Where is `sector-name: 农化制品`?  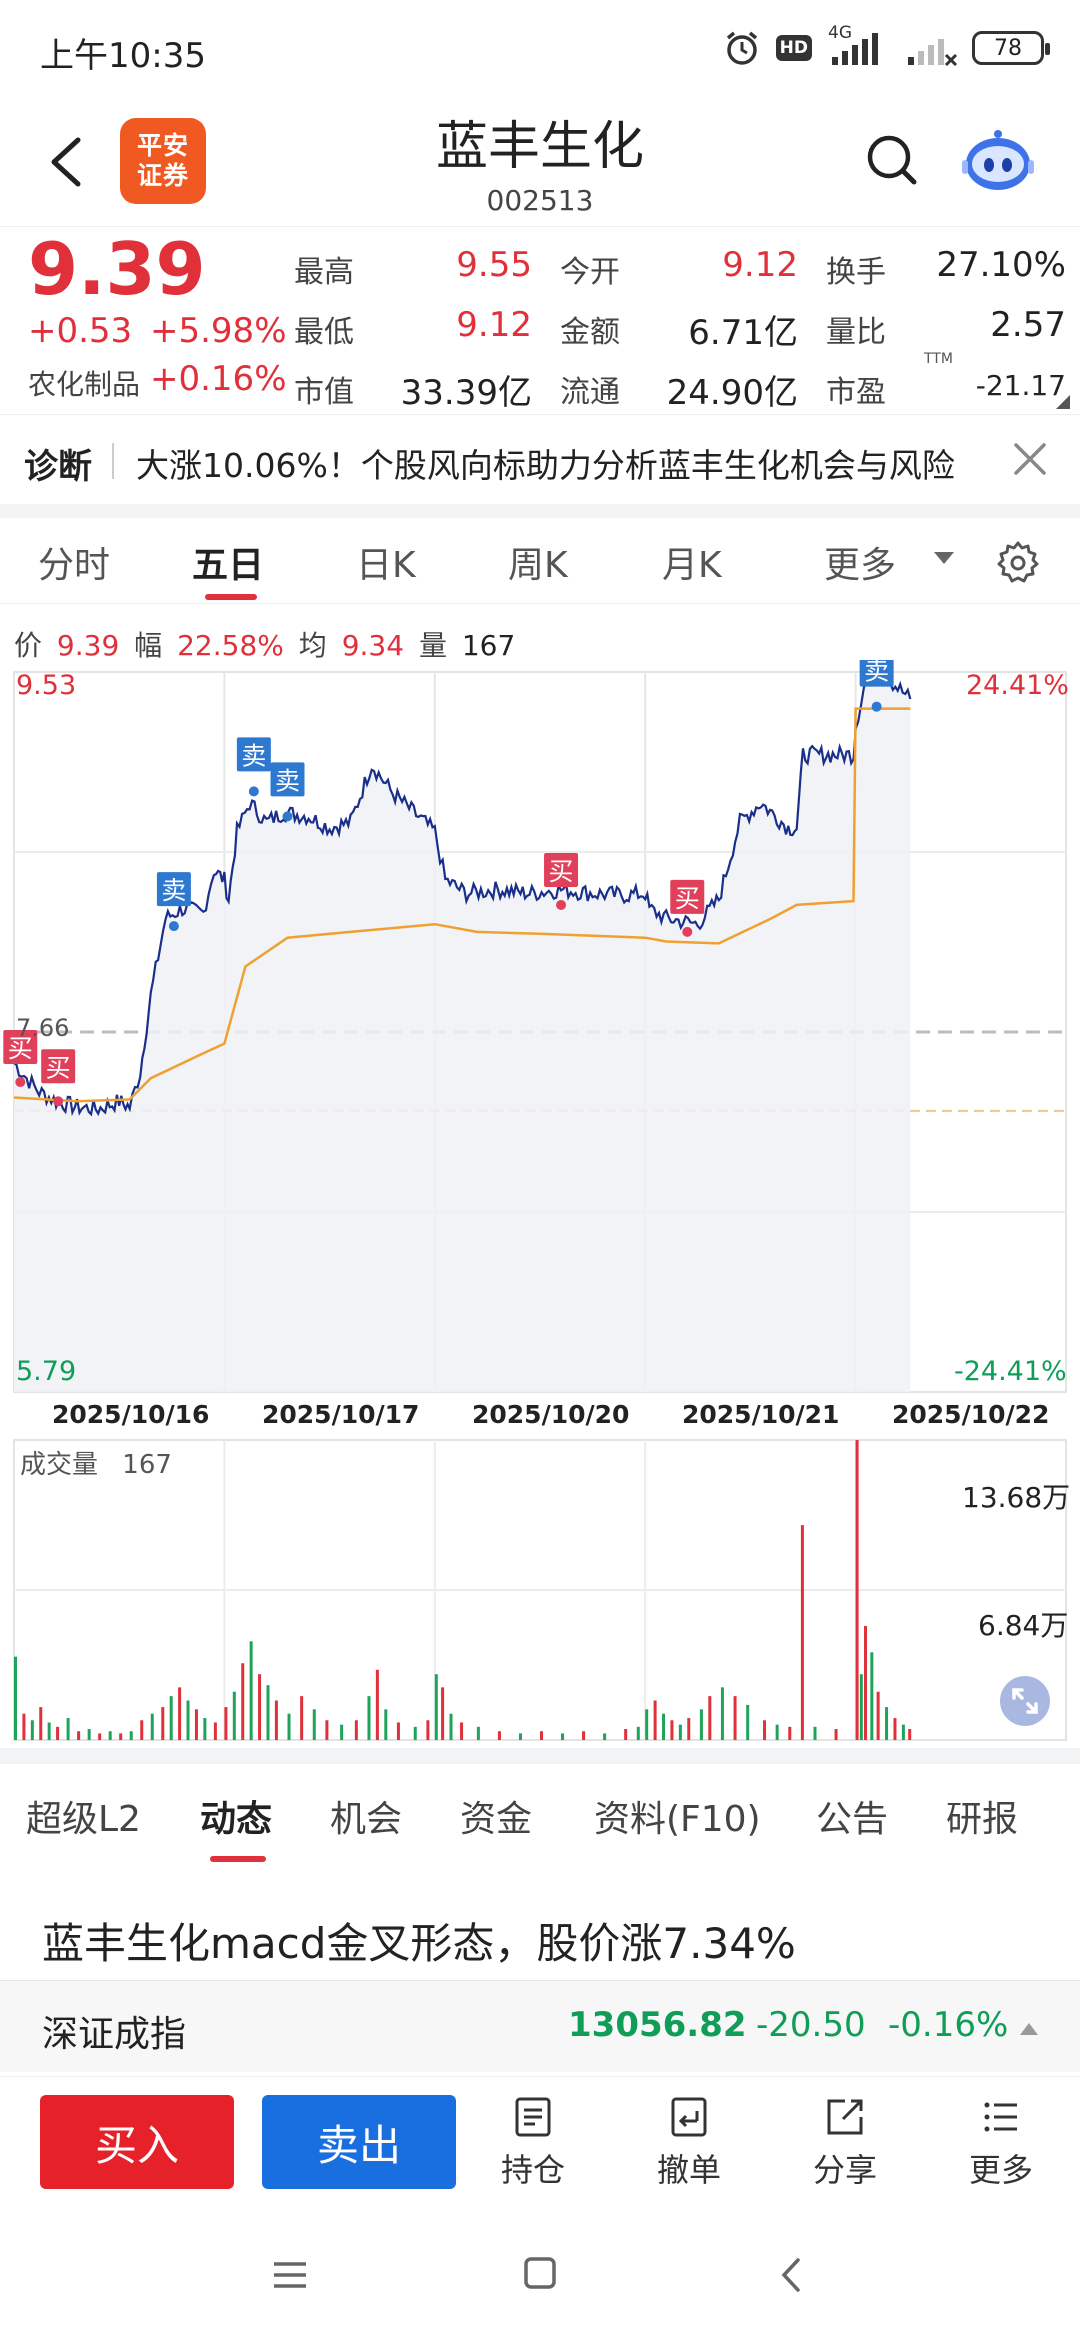 sector-name: 农化制品 is located at coordinates (84, 383).